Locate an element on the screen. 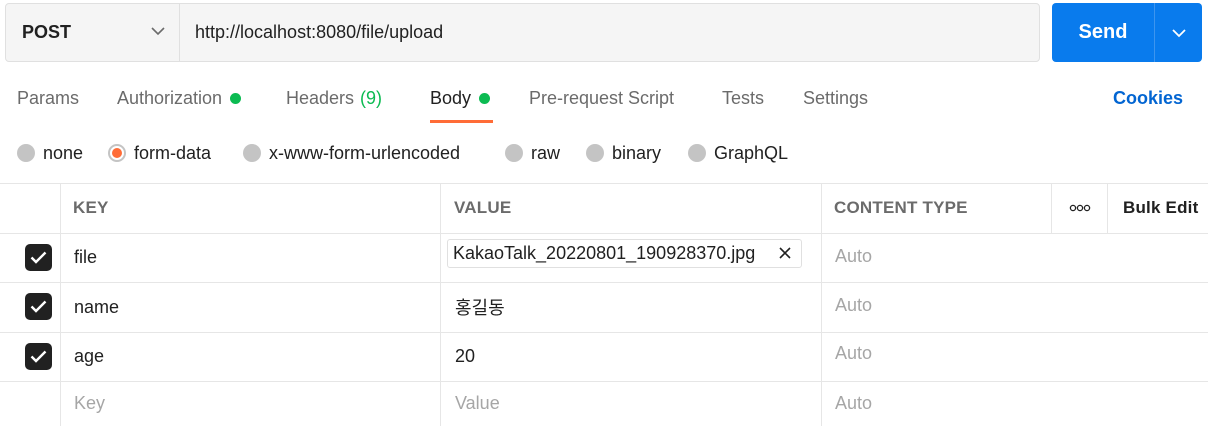  tab-pre-request-script: Pre-request Script is located at coordinates (601, 98).